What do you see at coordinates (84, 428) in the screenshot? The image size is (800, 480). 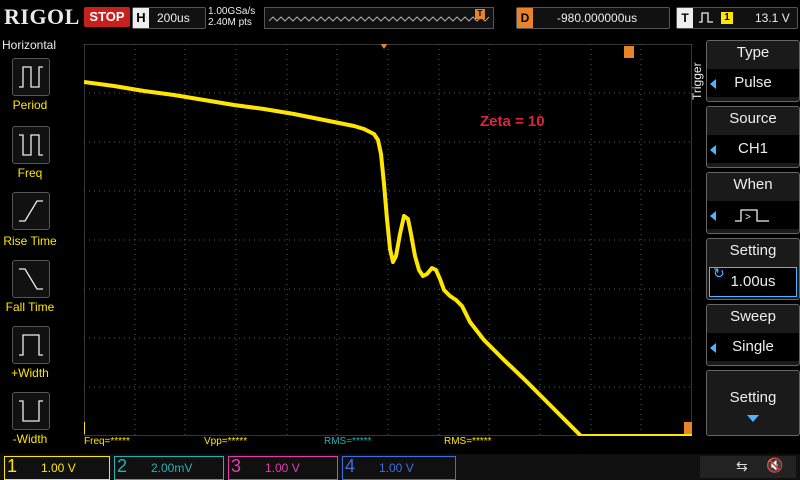 I see `channel1-offset-marker` at bounding box center [84, 428].